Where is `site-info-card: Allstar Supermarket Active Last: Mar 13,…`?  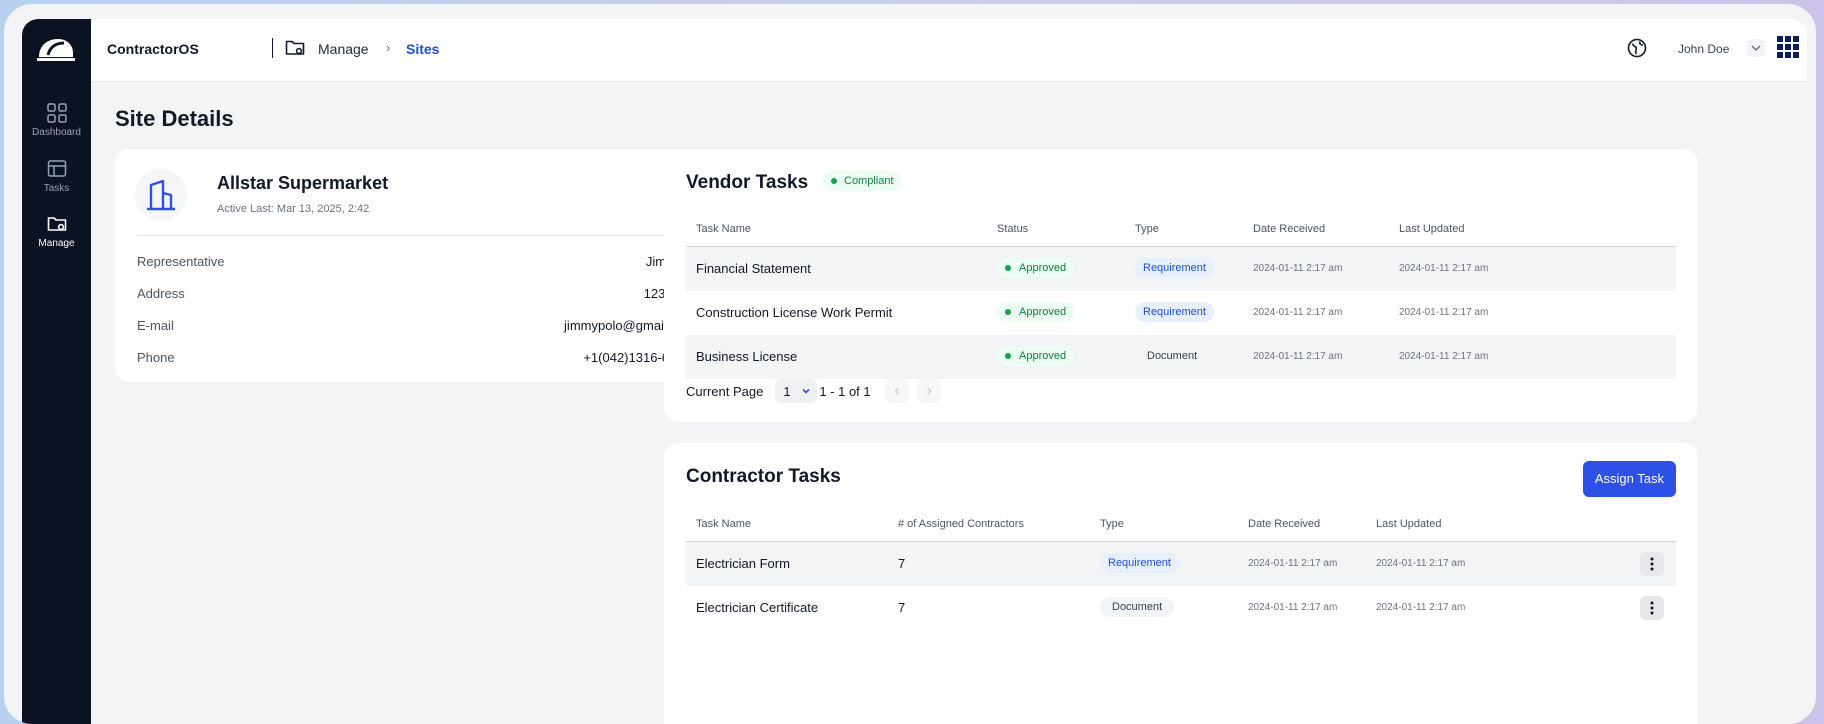 site-info-card: Allstar Supermarket Active Last: Mar 13,… is located at coordinates (425, 265).